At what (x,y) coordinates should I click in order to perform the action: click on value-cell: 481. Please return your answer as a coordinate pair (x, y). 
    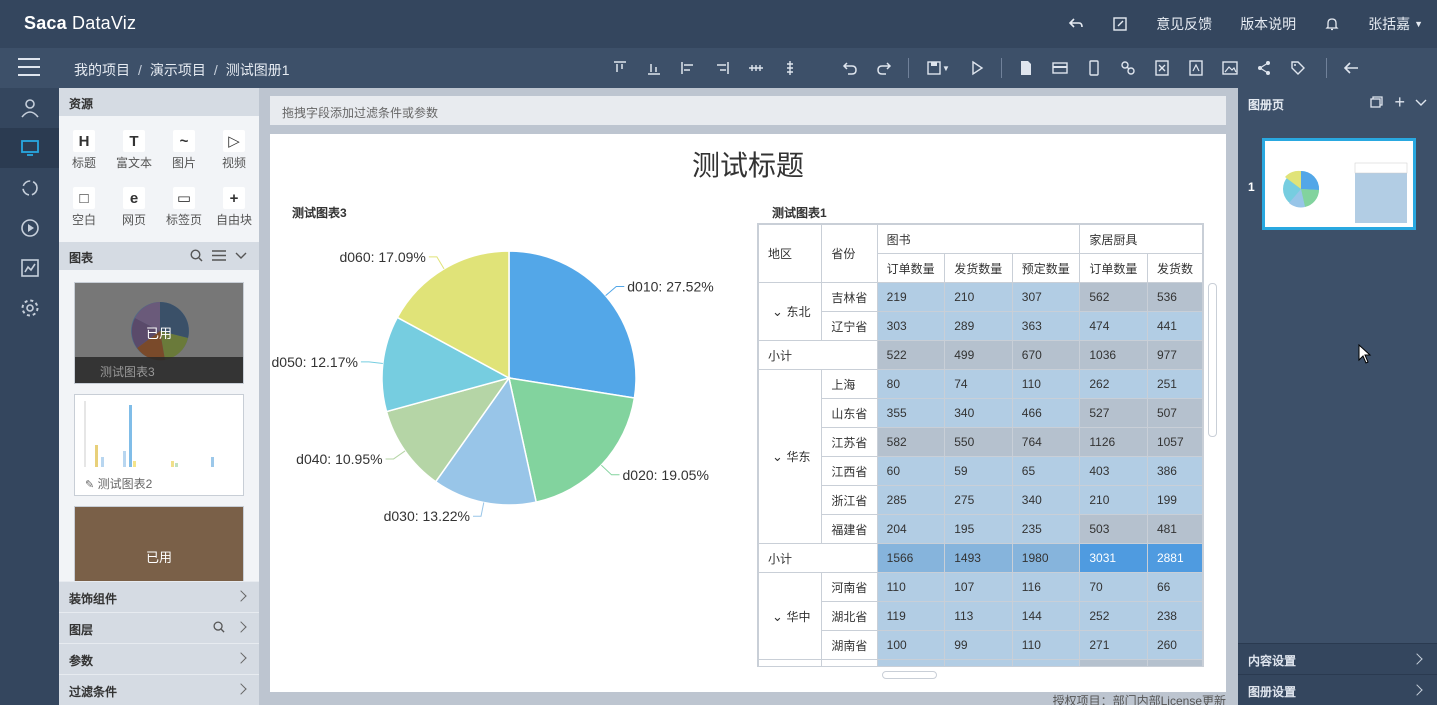
    Looking at the image, I should click on (1174, 529).